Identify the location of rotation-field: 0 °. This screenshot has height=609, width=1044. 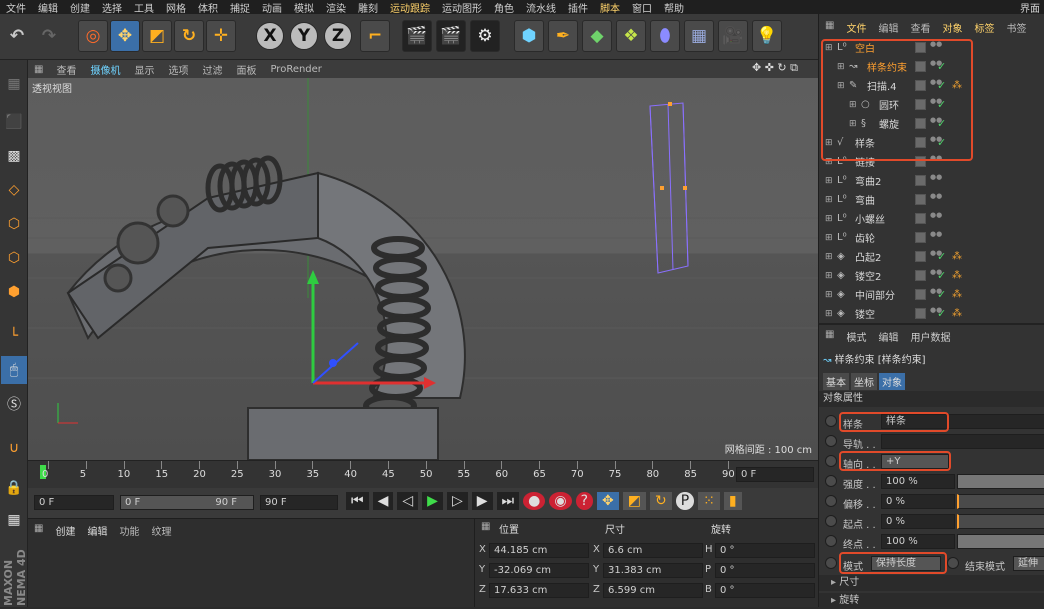
(765, 590).